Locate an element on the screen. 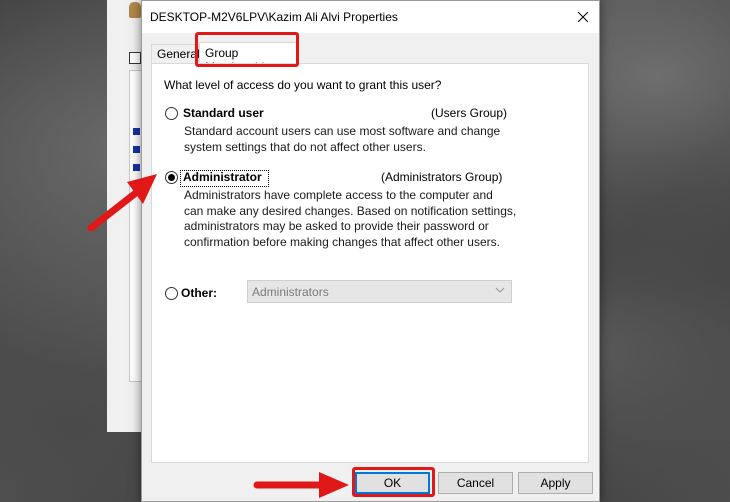  close-icon is located at coordinates (583, 17).